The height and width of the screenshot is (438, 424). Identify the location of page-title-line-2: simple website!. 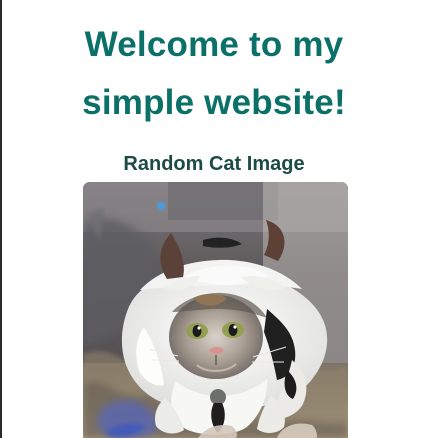
(214, 102).